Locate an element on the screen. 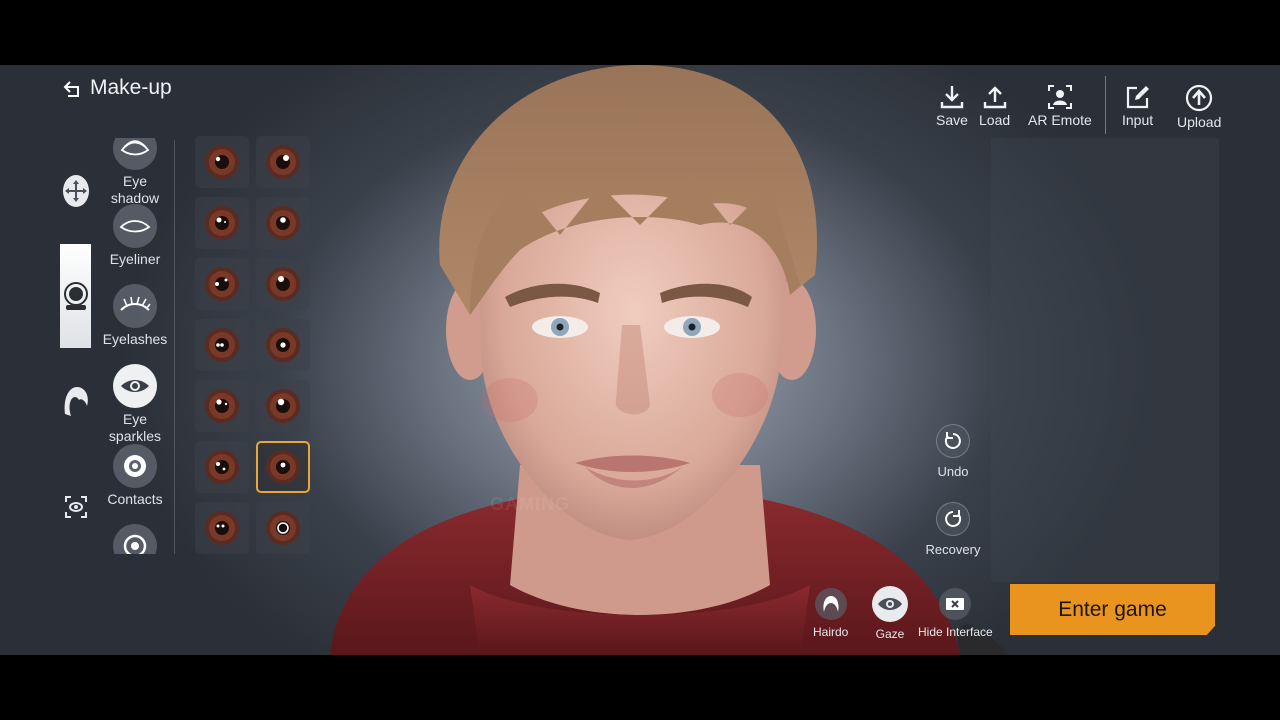  upload-button: Upload is located at coordinates (1199, 107).